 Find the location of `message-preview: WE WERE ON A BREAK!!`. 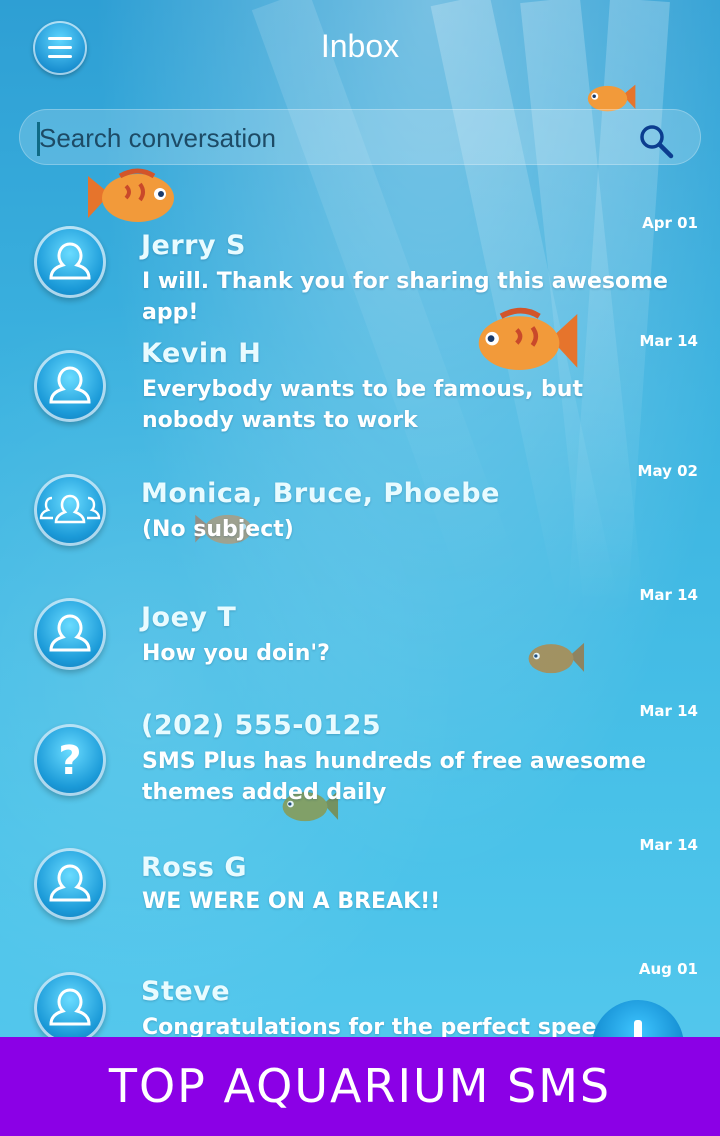

message-preview: WE WERE ON A BREAK!! is located at coordinates (291, 901).